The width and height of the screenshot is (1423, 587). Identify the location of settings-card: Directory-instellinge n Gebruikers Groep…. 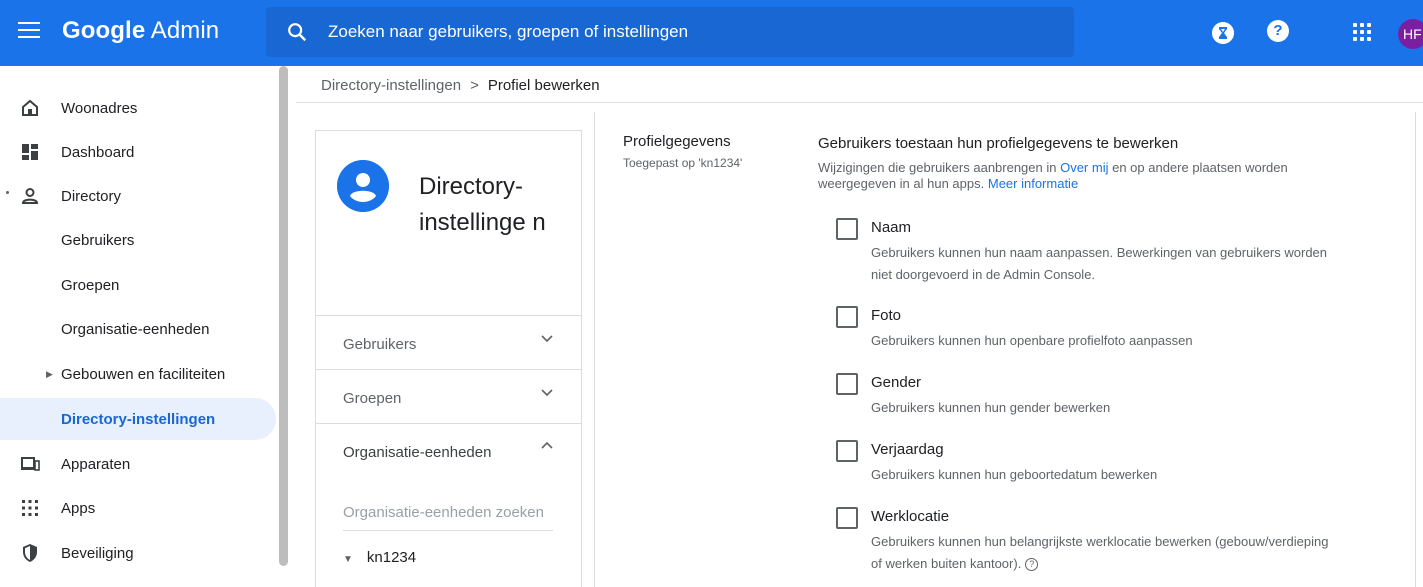
(448, 358).